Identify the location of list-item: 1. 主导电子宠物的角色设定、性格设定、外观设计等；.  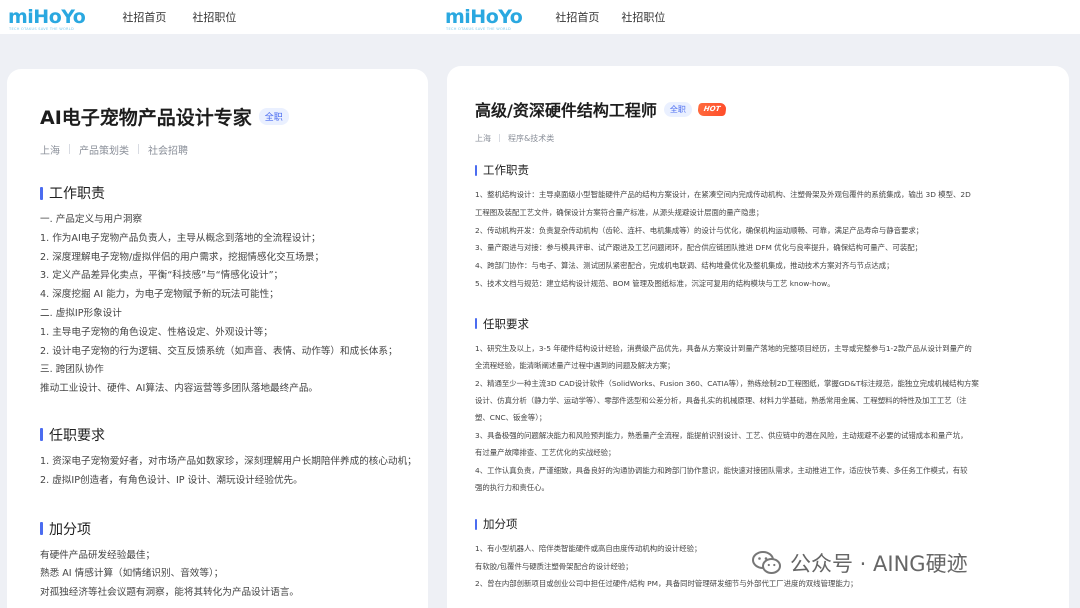
(156, 332).